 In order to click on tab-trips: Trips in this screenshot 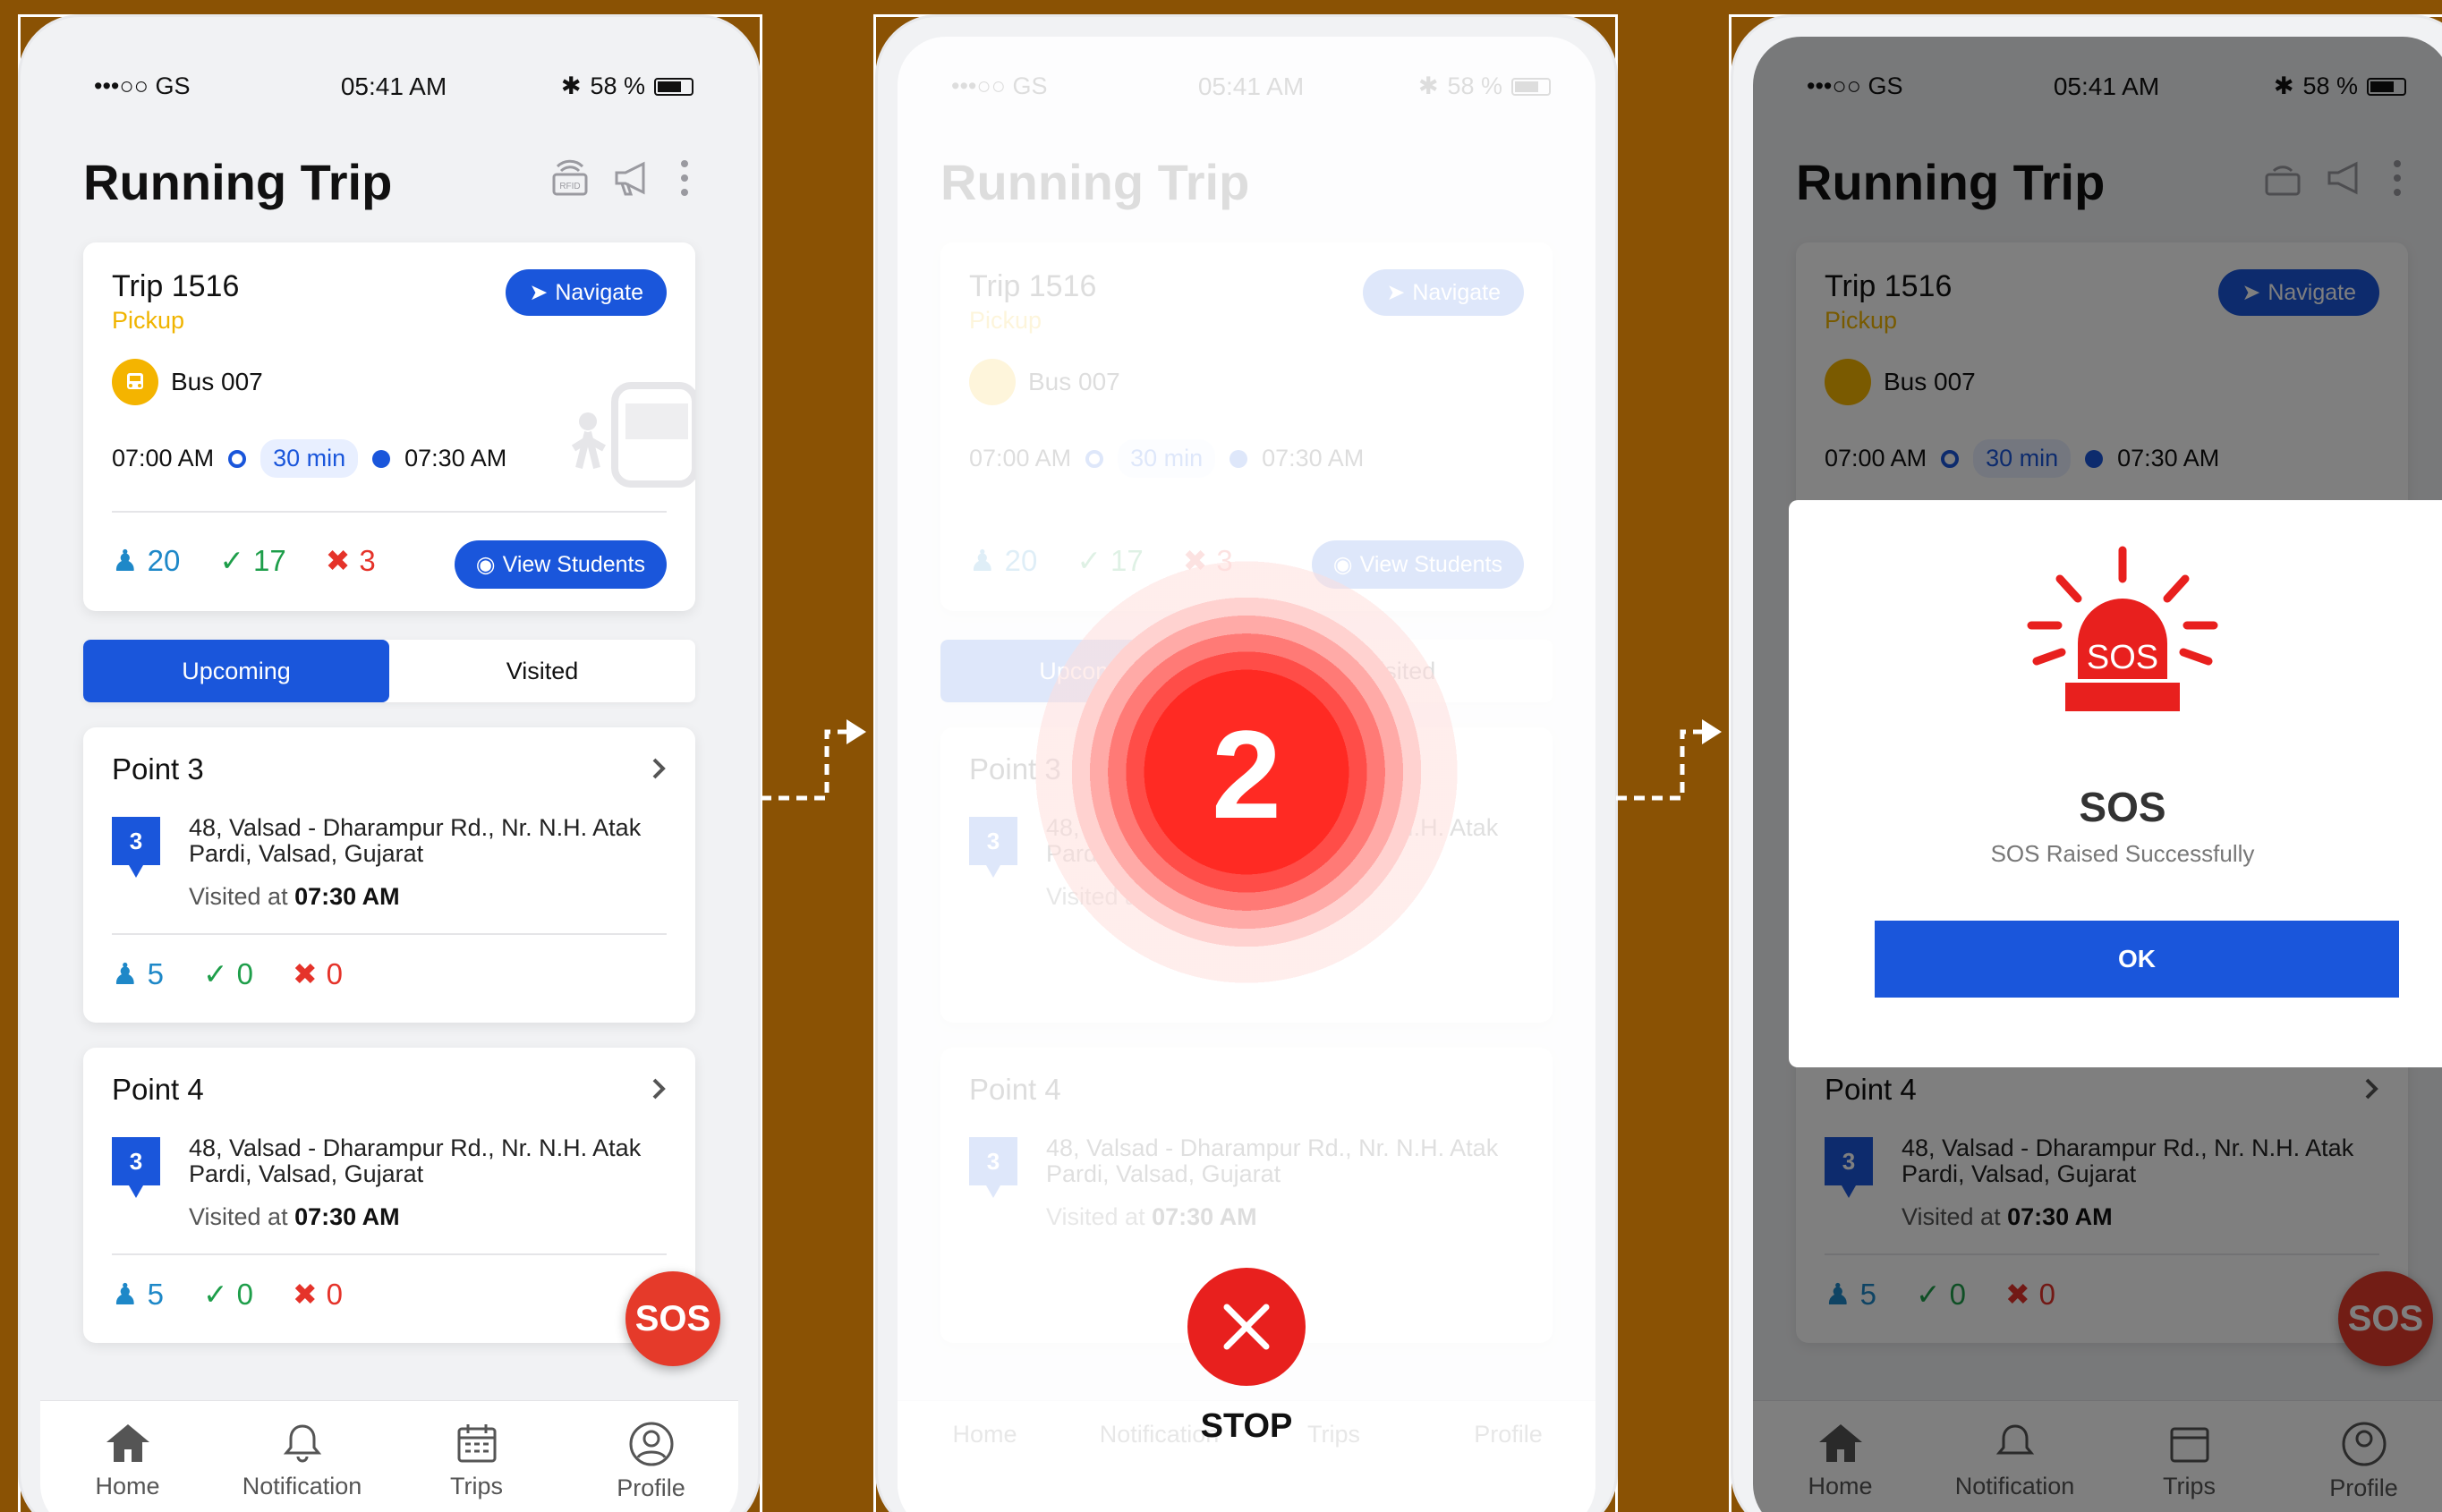, I will do `click(476, 1456)`.